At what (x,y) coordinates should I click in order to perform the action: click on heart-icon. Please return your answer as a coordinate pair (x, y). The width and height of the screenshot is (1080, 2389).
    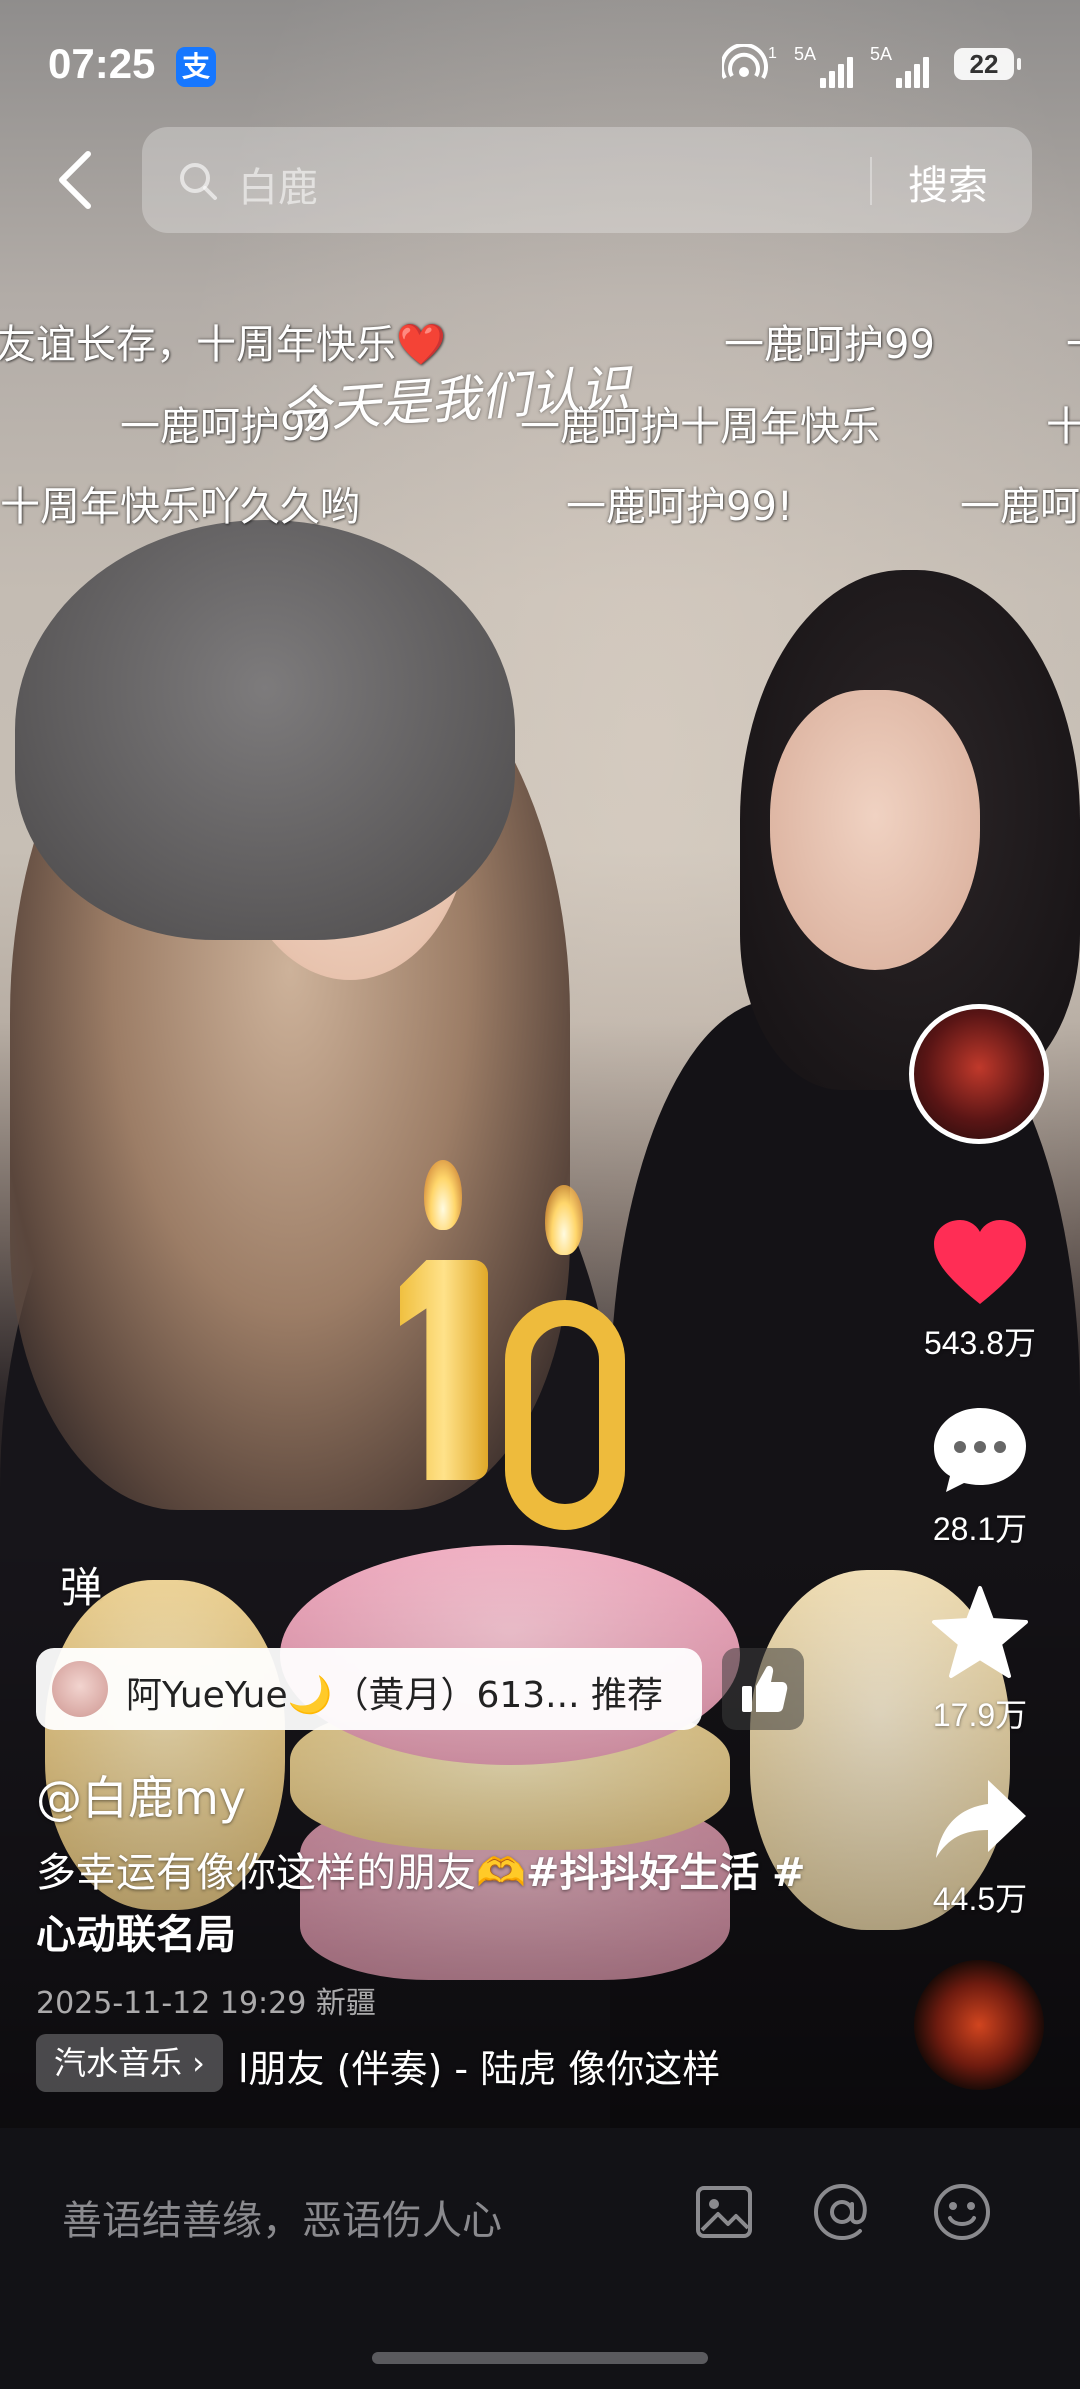
    Looking at the image, I should click on (980, 1262).